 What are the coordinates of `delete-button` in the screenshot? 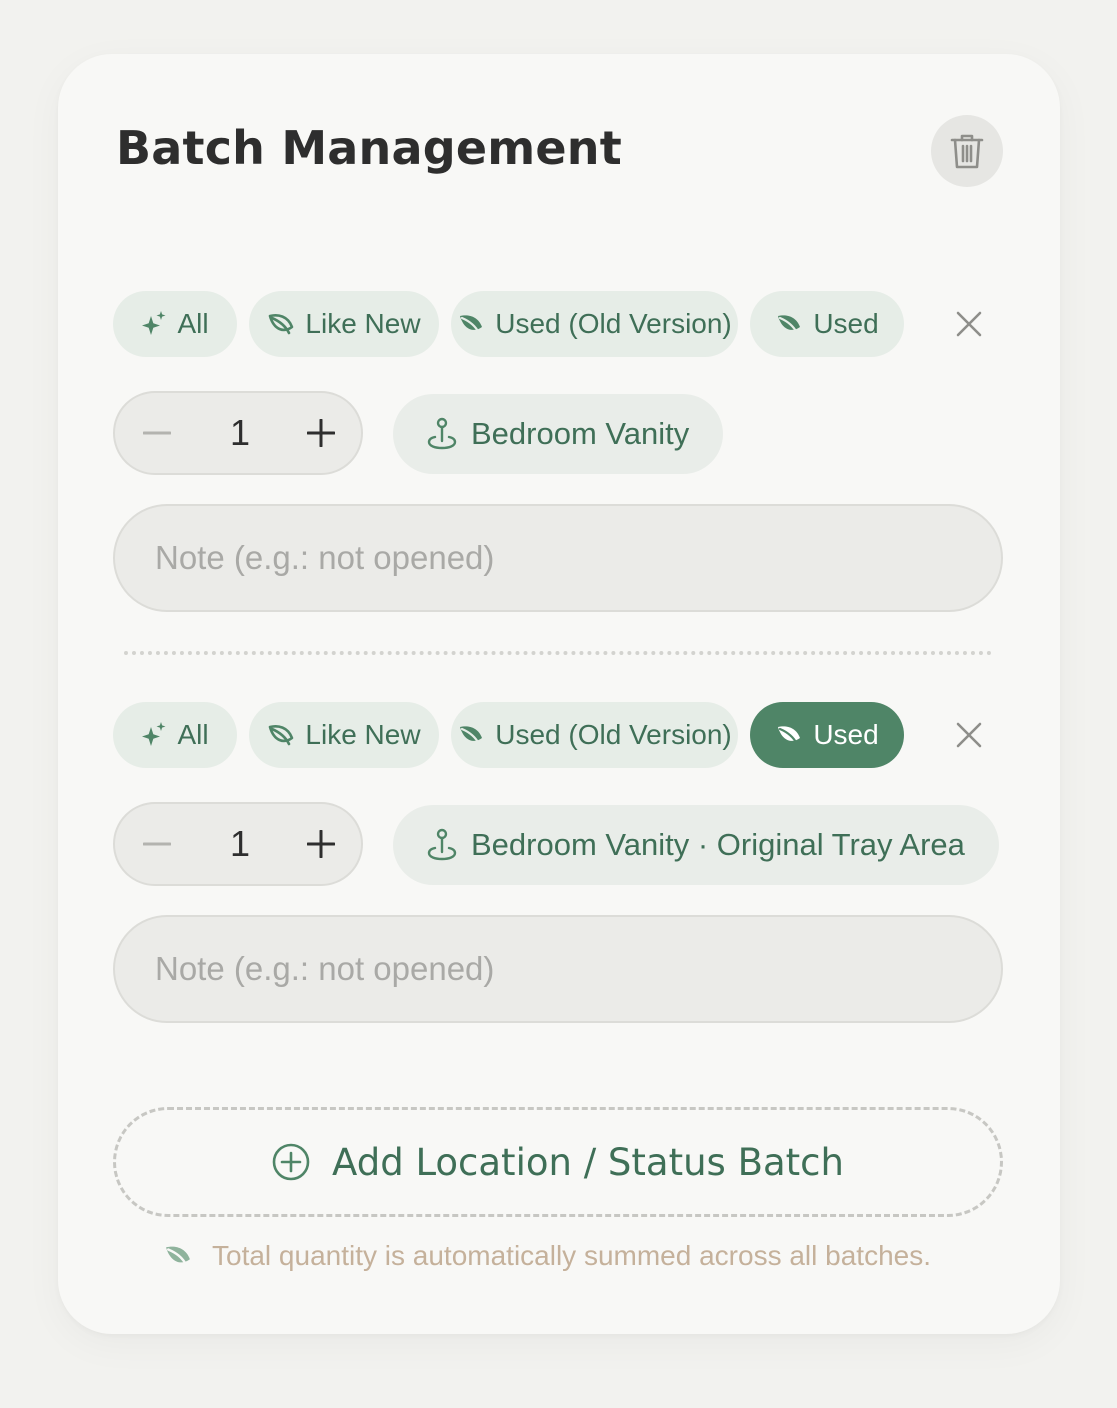 It's located at (967, 151).